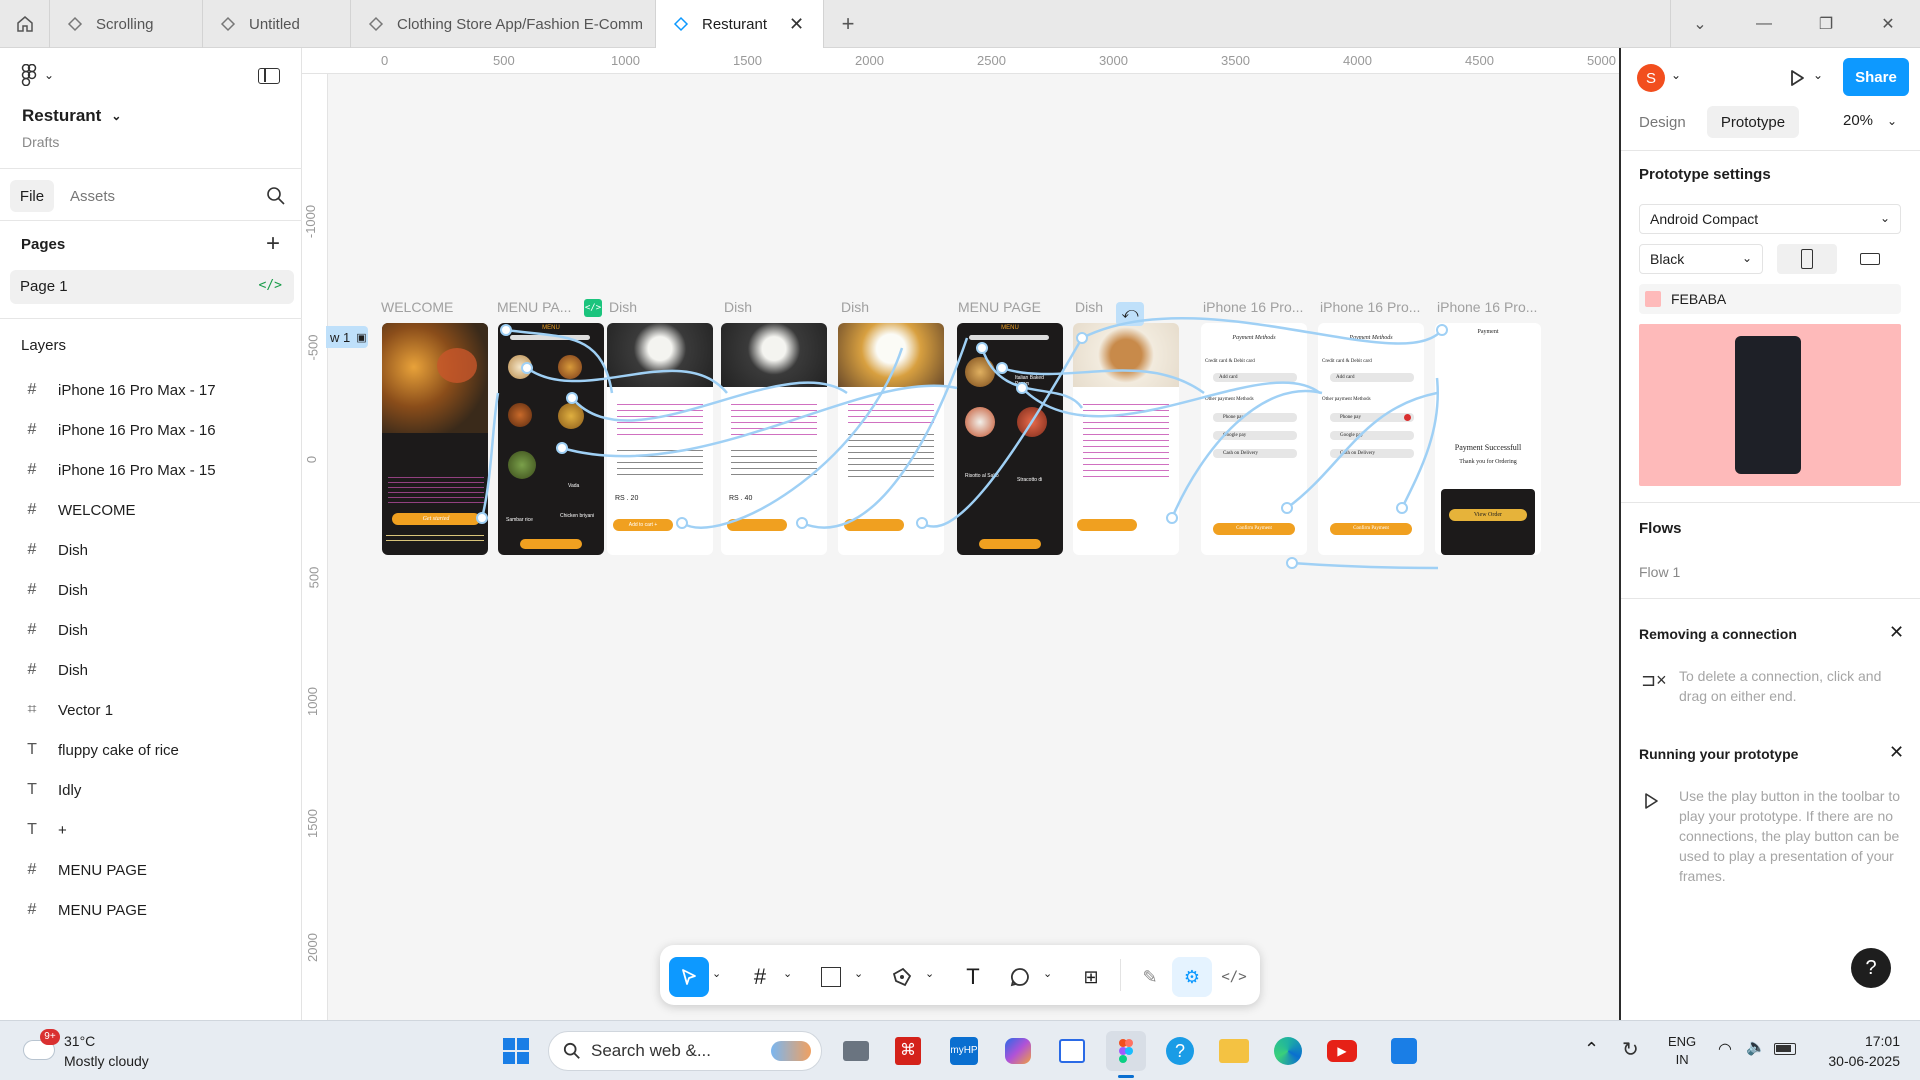 The image size is (1920, 1080). What do you see at coordinates (276, 196) in the screenshot?
I see `search-icon` at bounding box center [276, 196].